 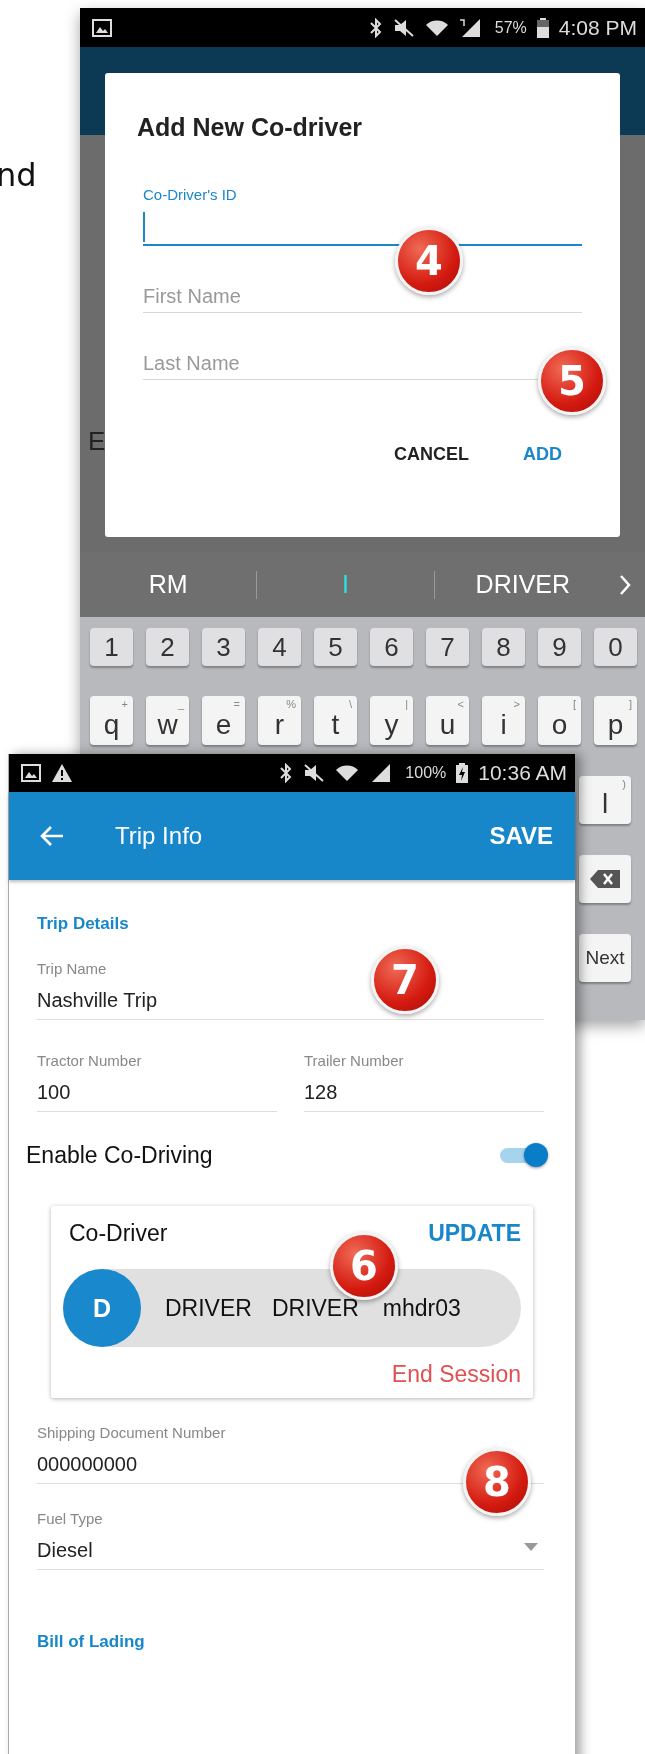 I want to click on keyboard-key: ] p, so click(x=615, y=720).